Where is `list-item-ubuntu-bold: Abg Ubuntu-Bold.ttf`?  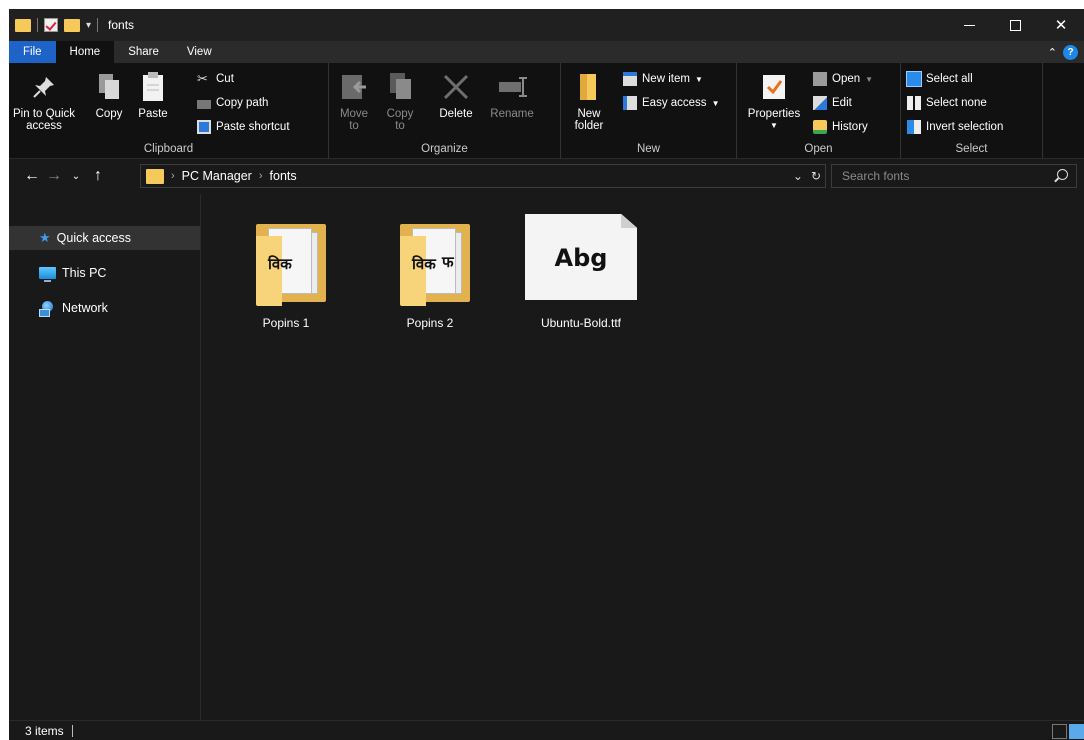
list-item-ubuntu-bold: Abg Ubuntu-Bold.ttf is located at coordinates (581, 272).